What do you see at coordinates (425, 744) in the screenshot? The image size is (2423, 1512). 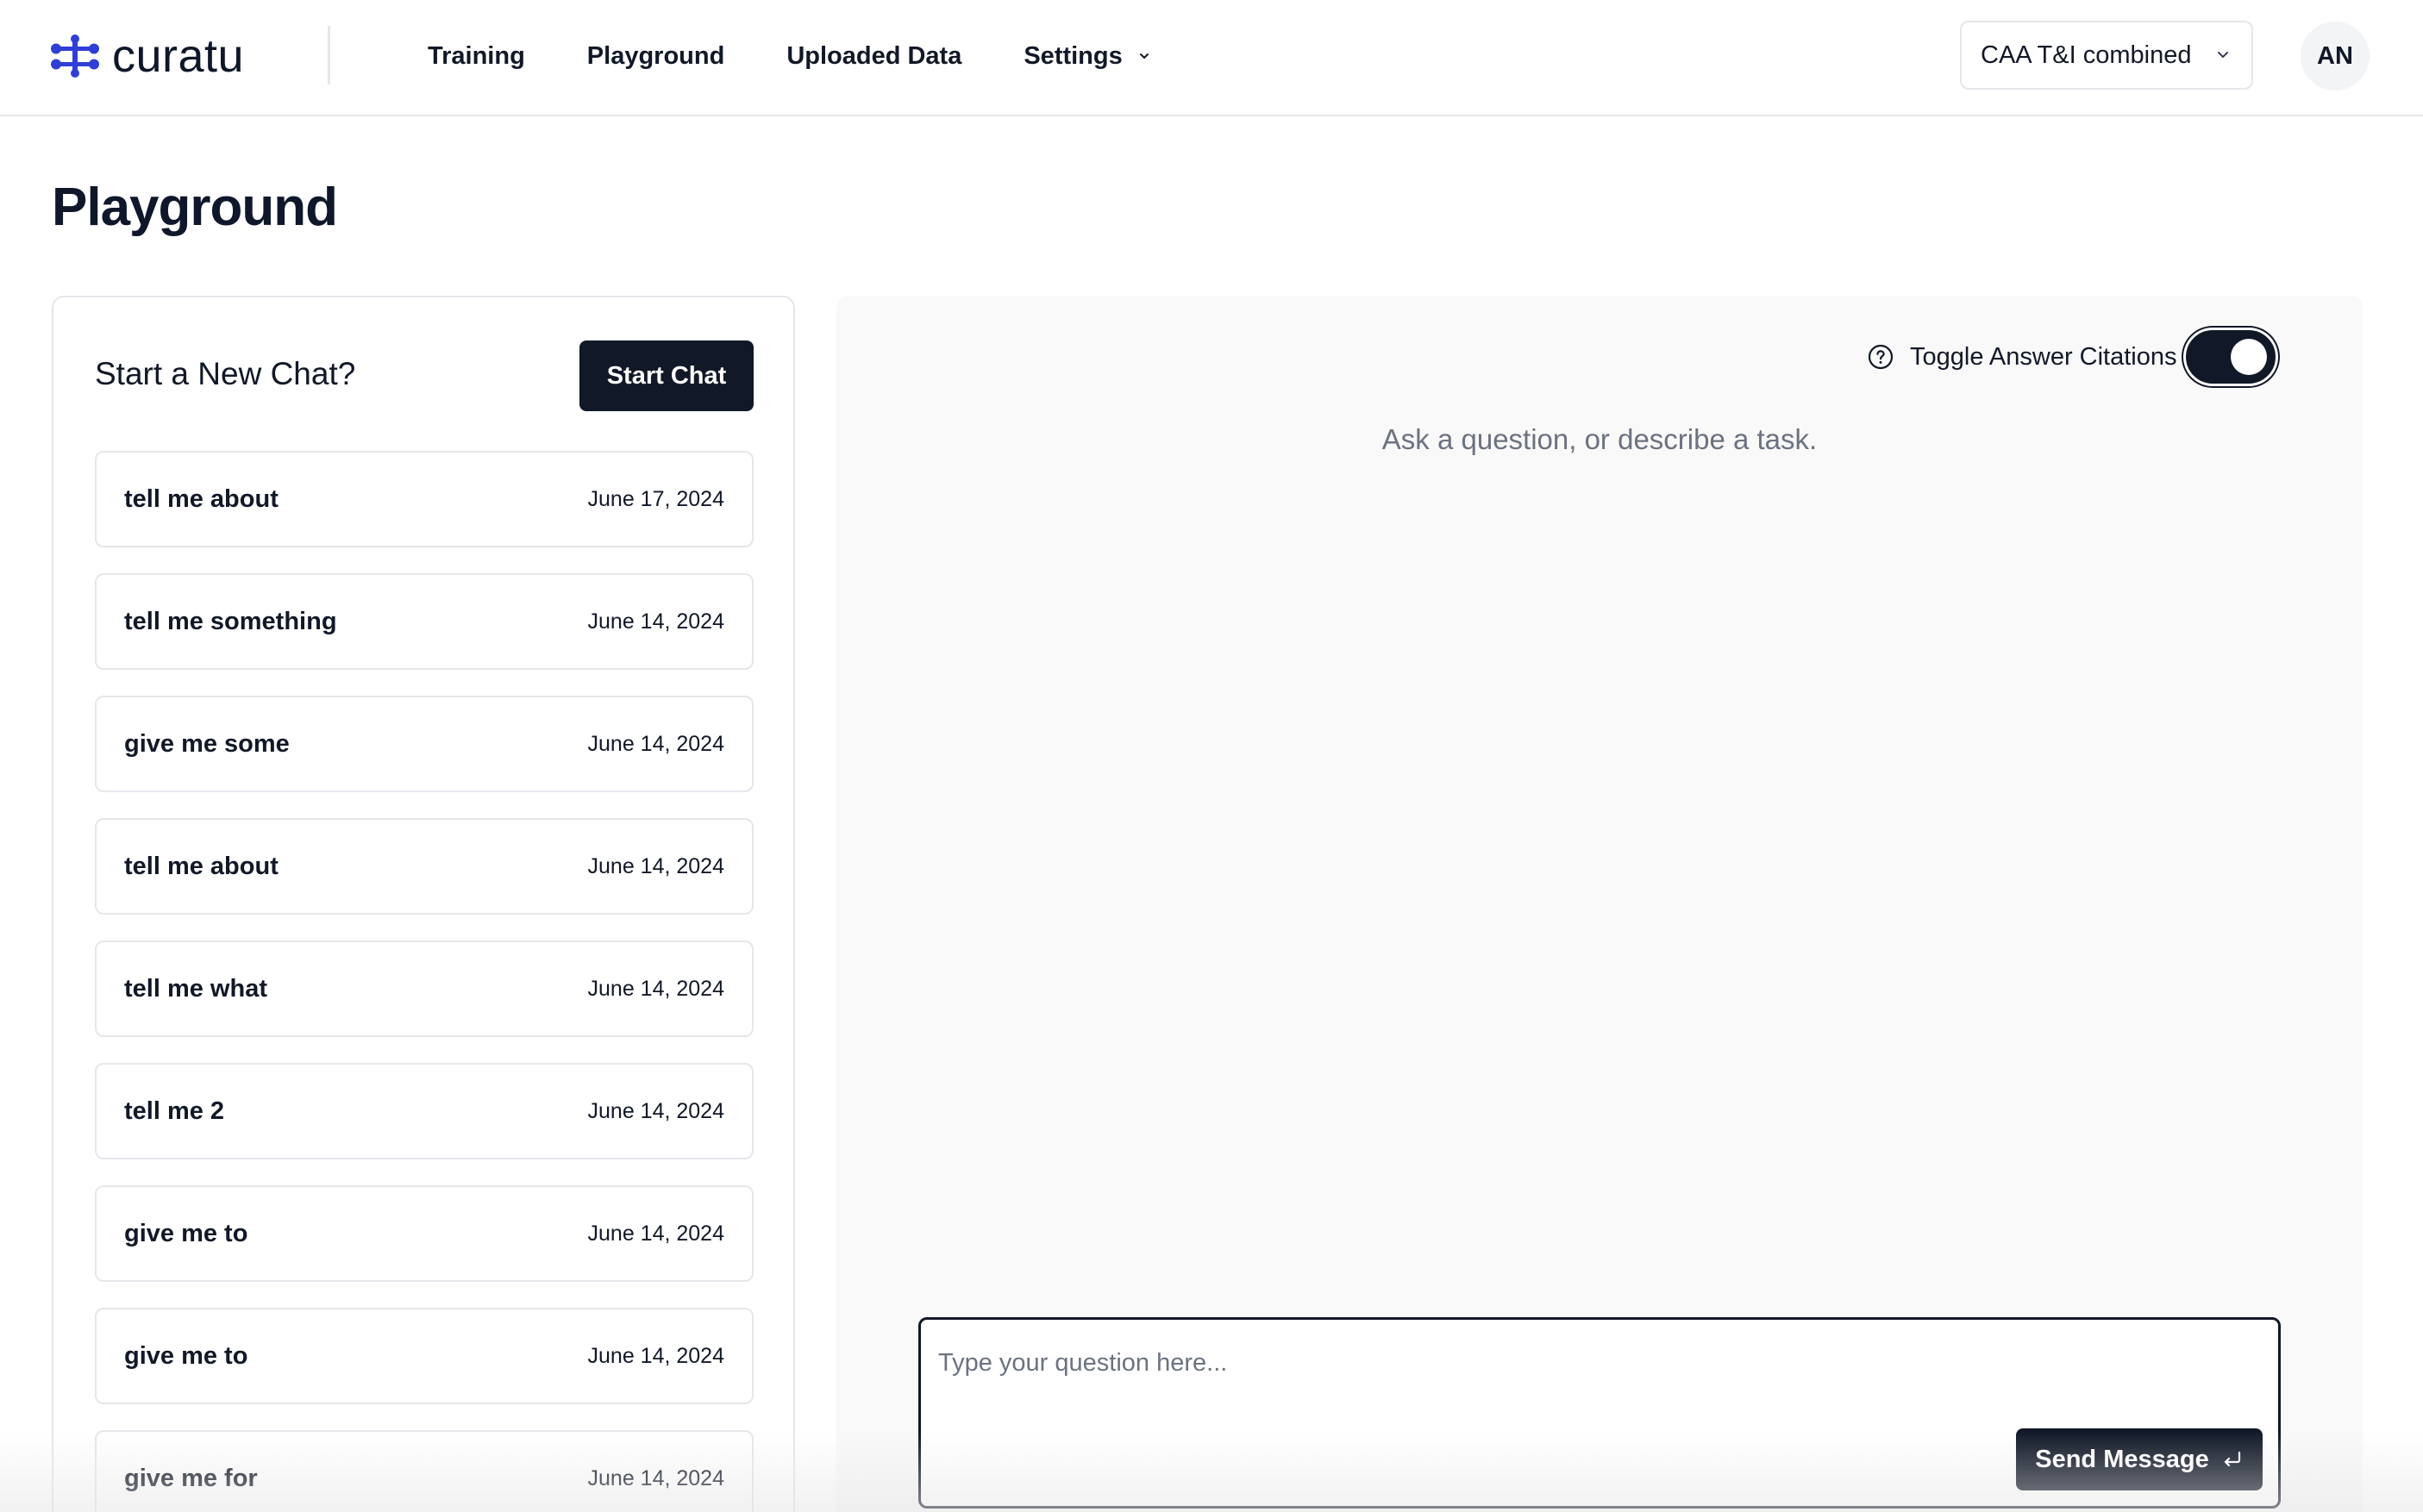 I see `chat-list-item: give me some June 14, 2024` at bounding box center [425, 744].